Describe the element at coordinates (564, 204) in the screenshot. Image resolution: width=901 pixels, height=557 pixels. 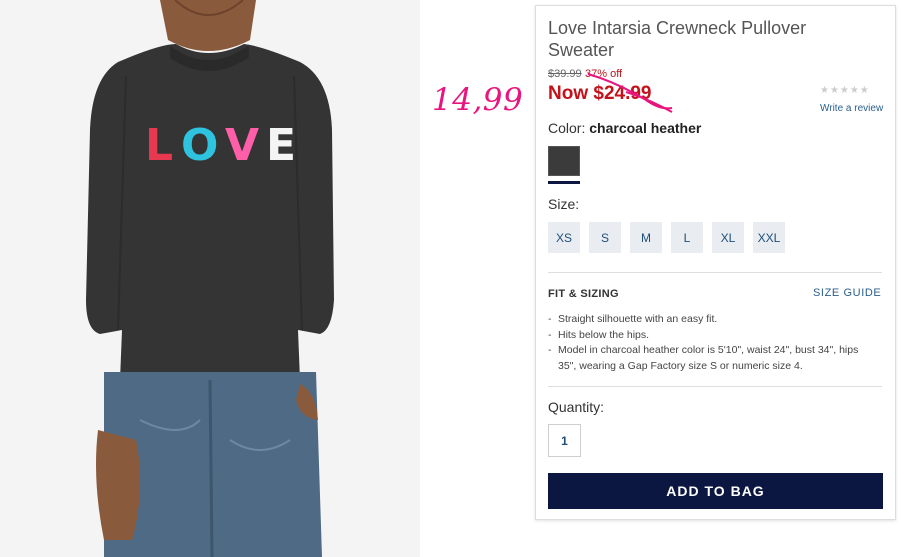
I see `size-label: Size:` at that location.